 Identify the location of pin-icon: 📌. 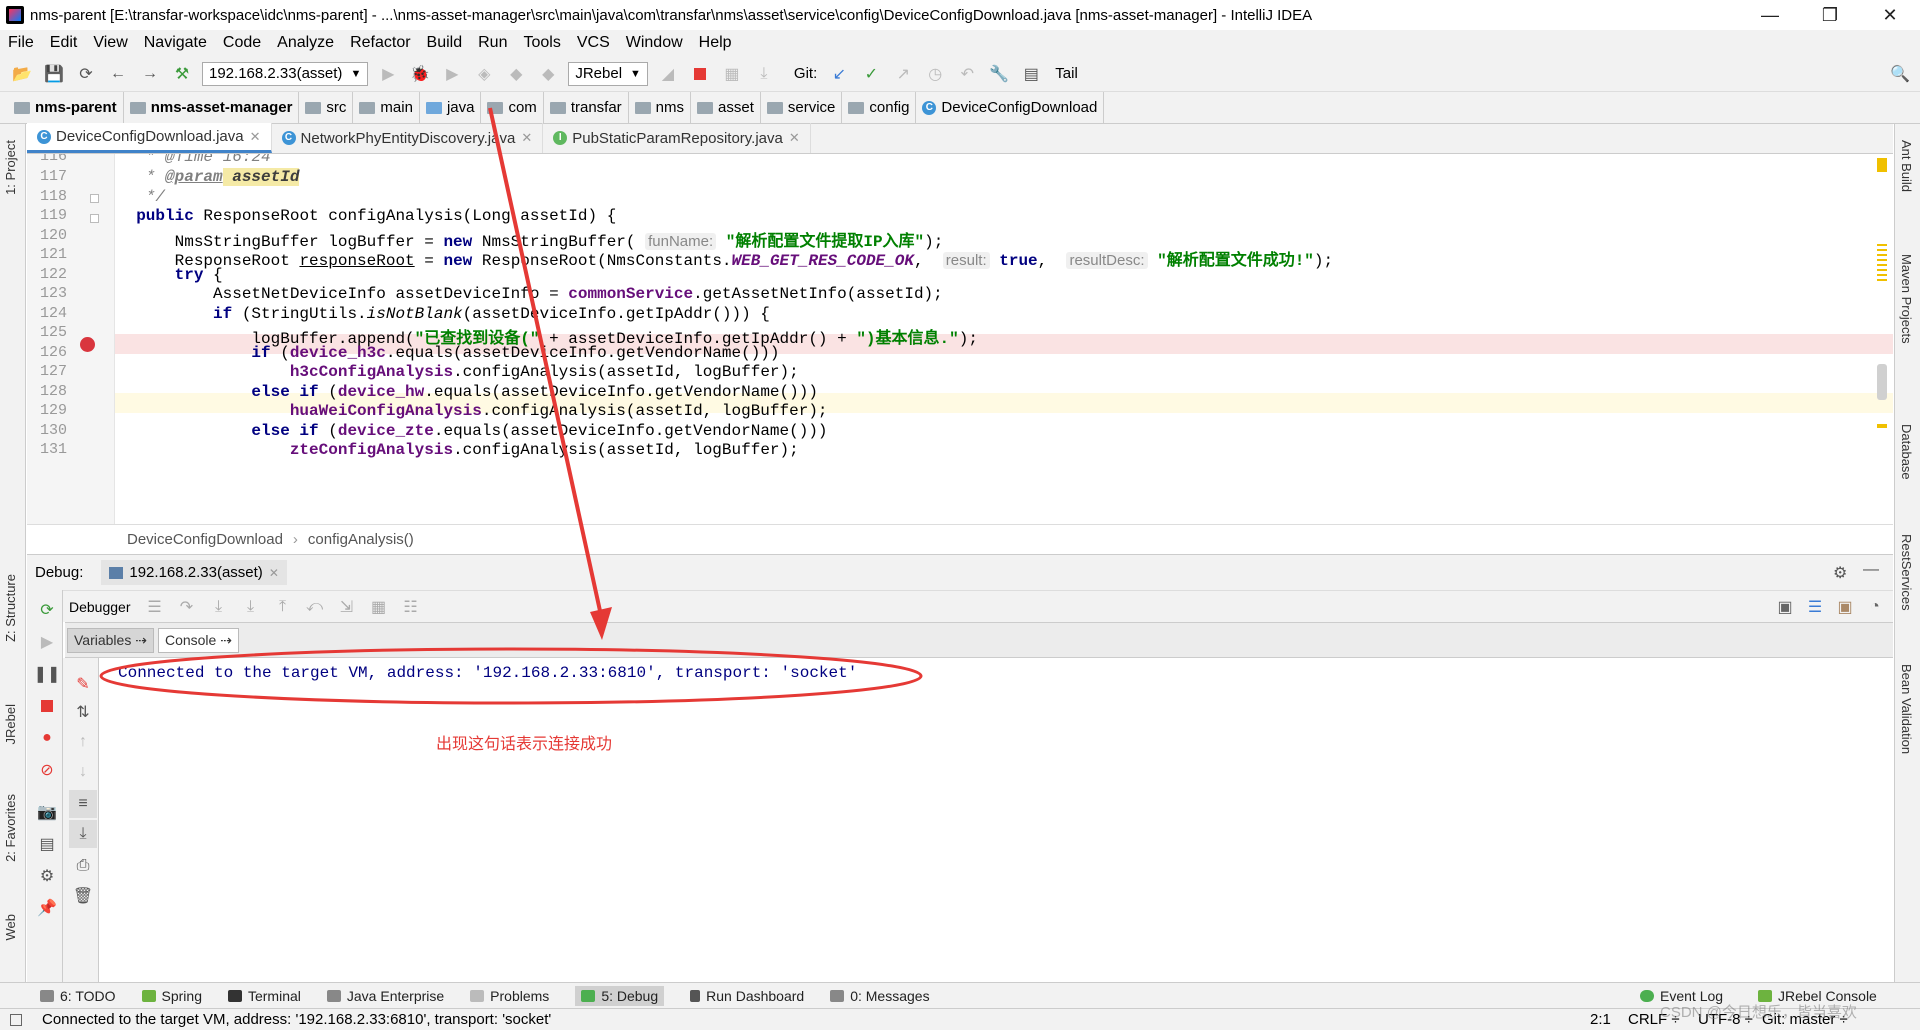
(47, 908).